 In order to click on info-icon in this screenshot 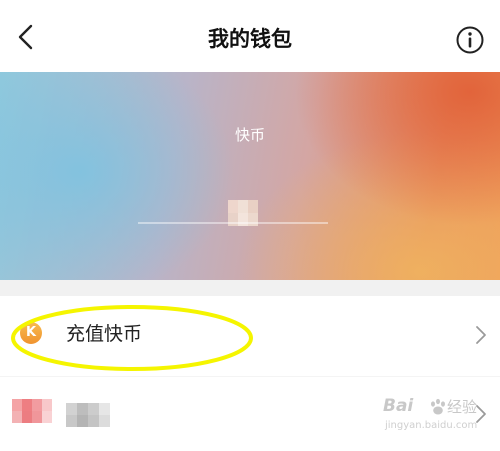, I will do `click(470, 40)`.